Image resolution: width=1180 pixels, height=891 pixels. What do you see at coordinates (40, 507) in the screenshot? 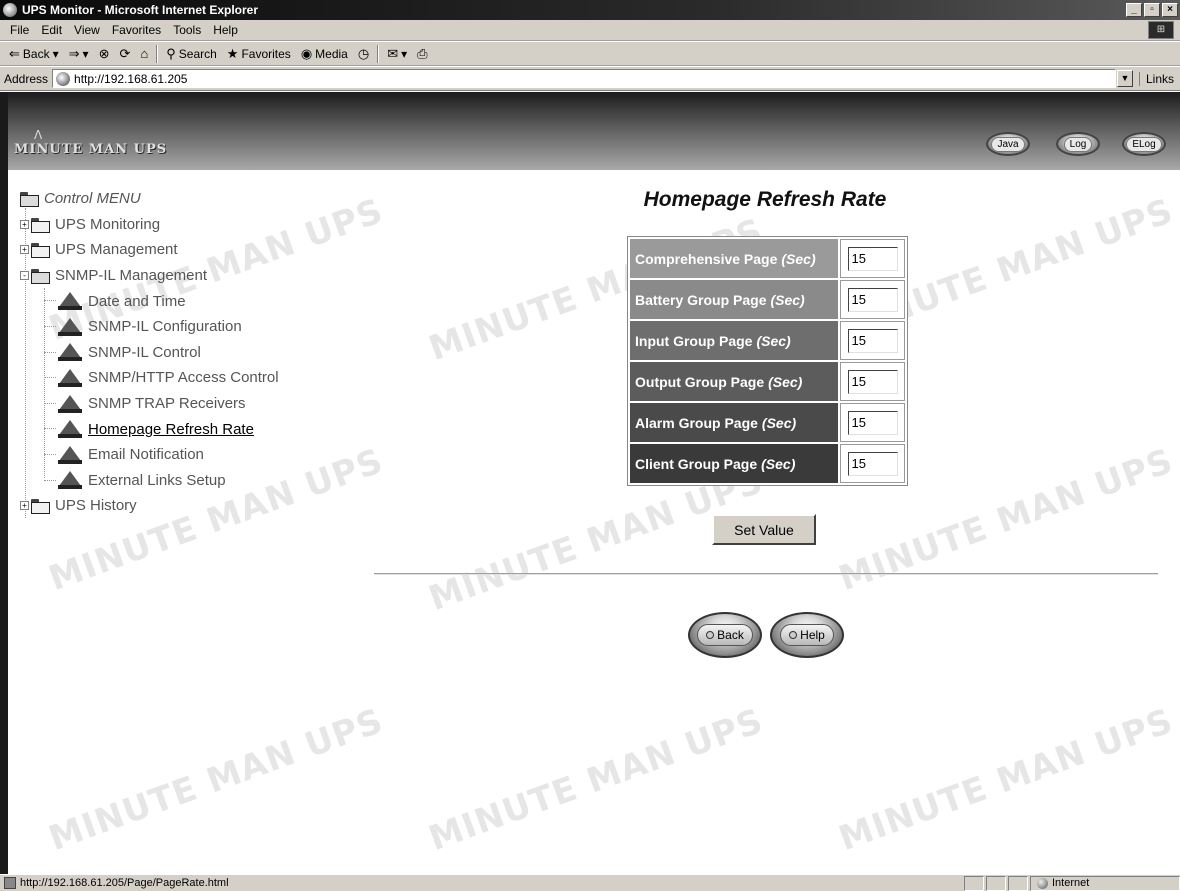
I see `folder-icon` at bounding box center [40, 507].